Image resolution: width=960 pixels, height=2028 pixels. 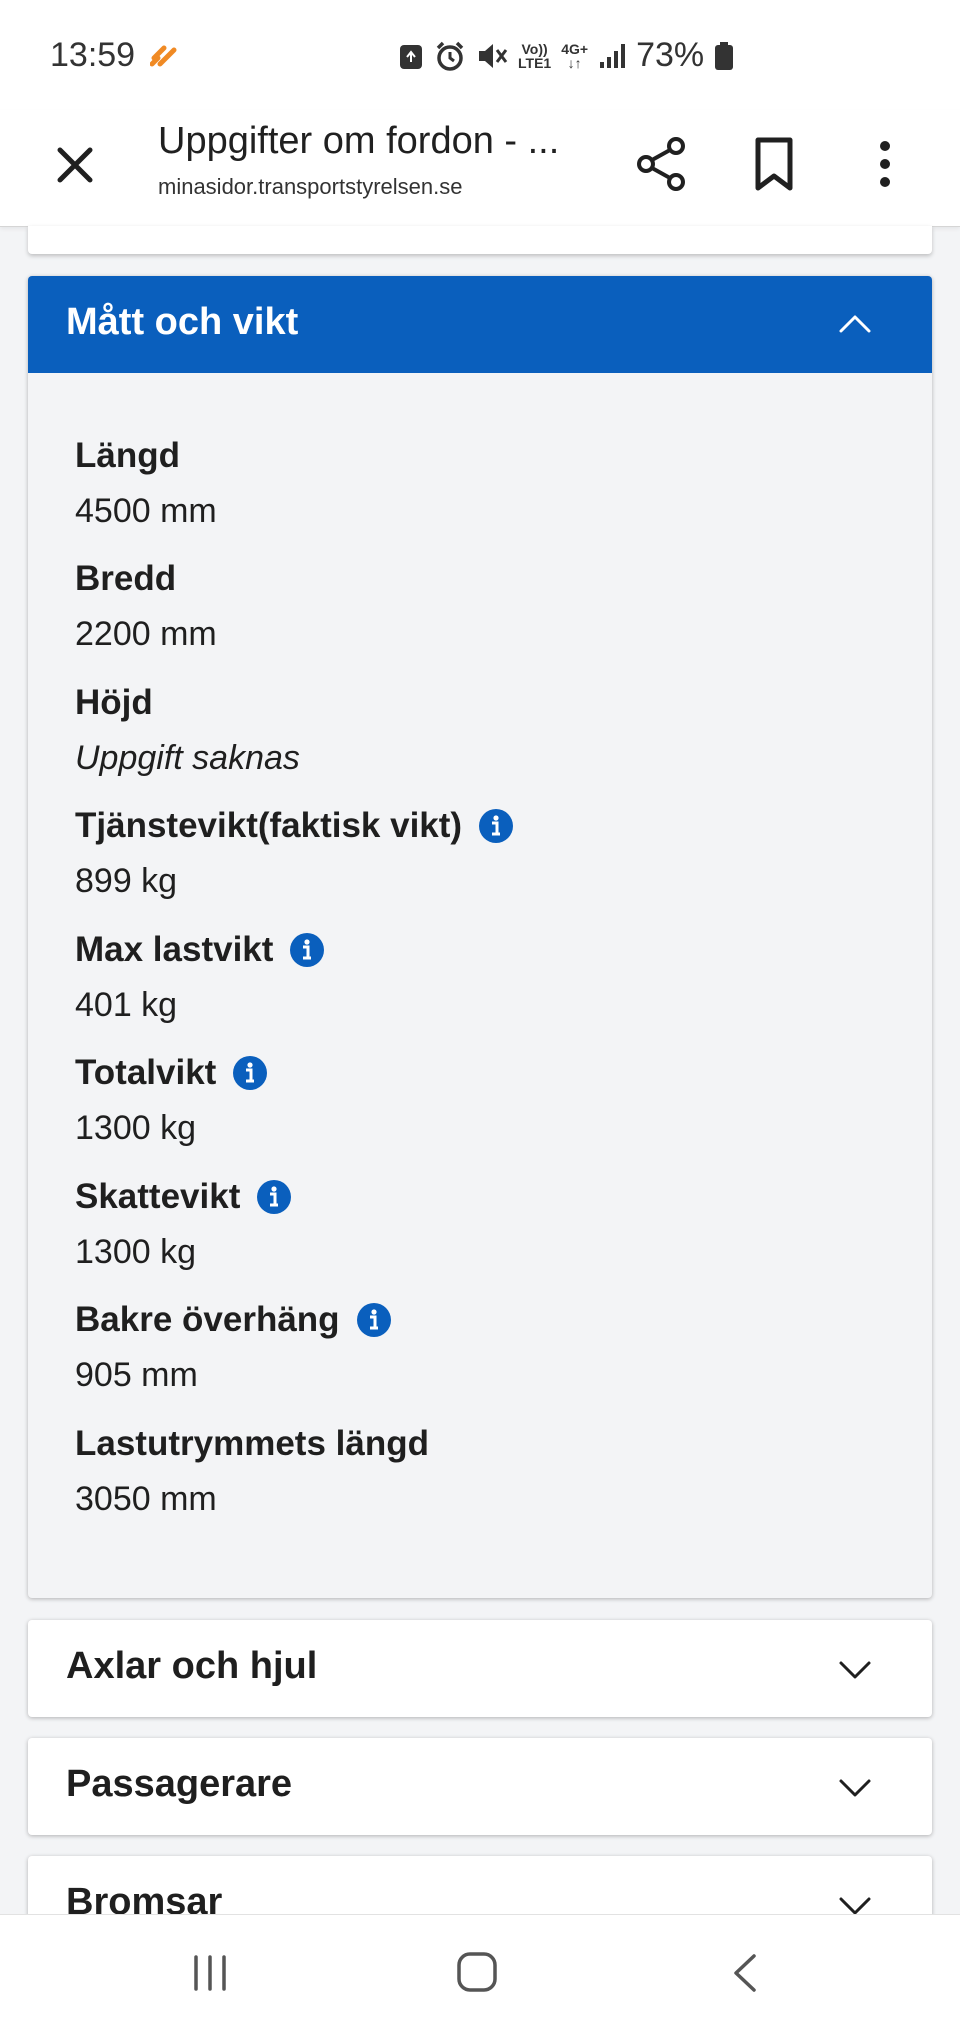 I want to click on bookmark-icon, so click(x=774, y=164).